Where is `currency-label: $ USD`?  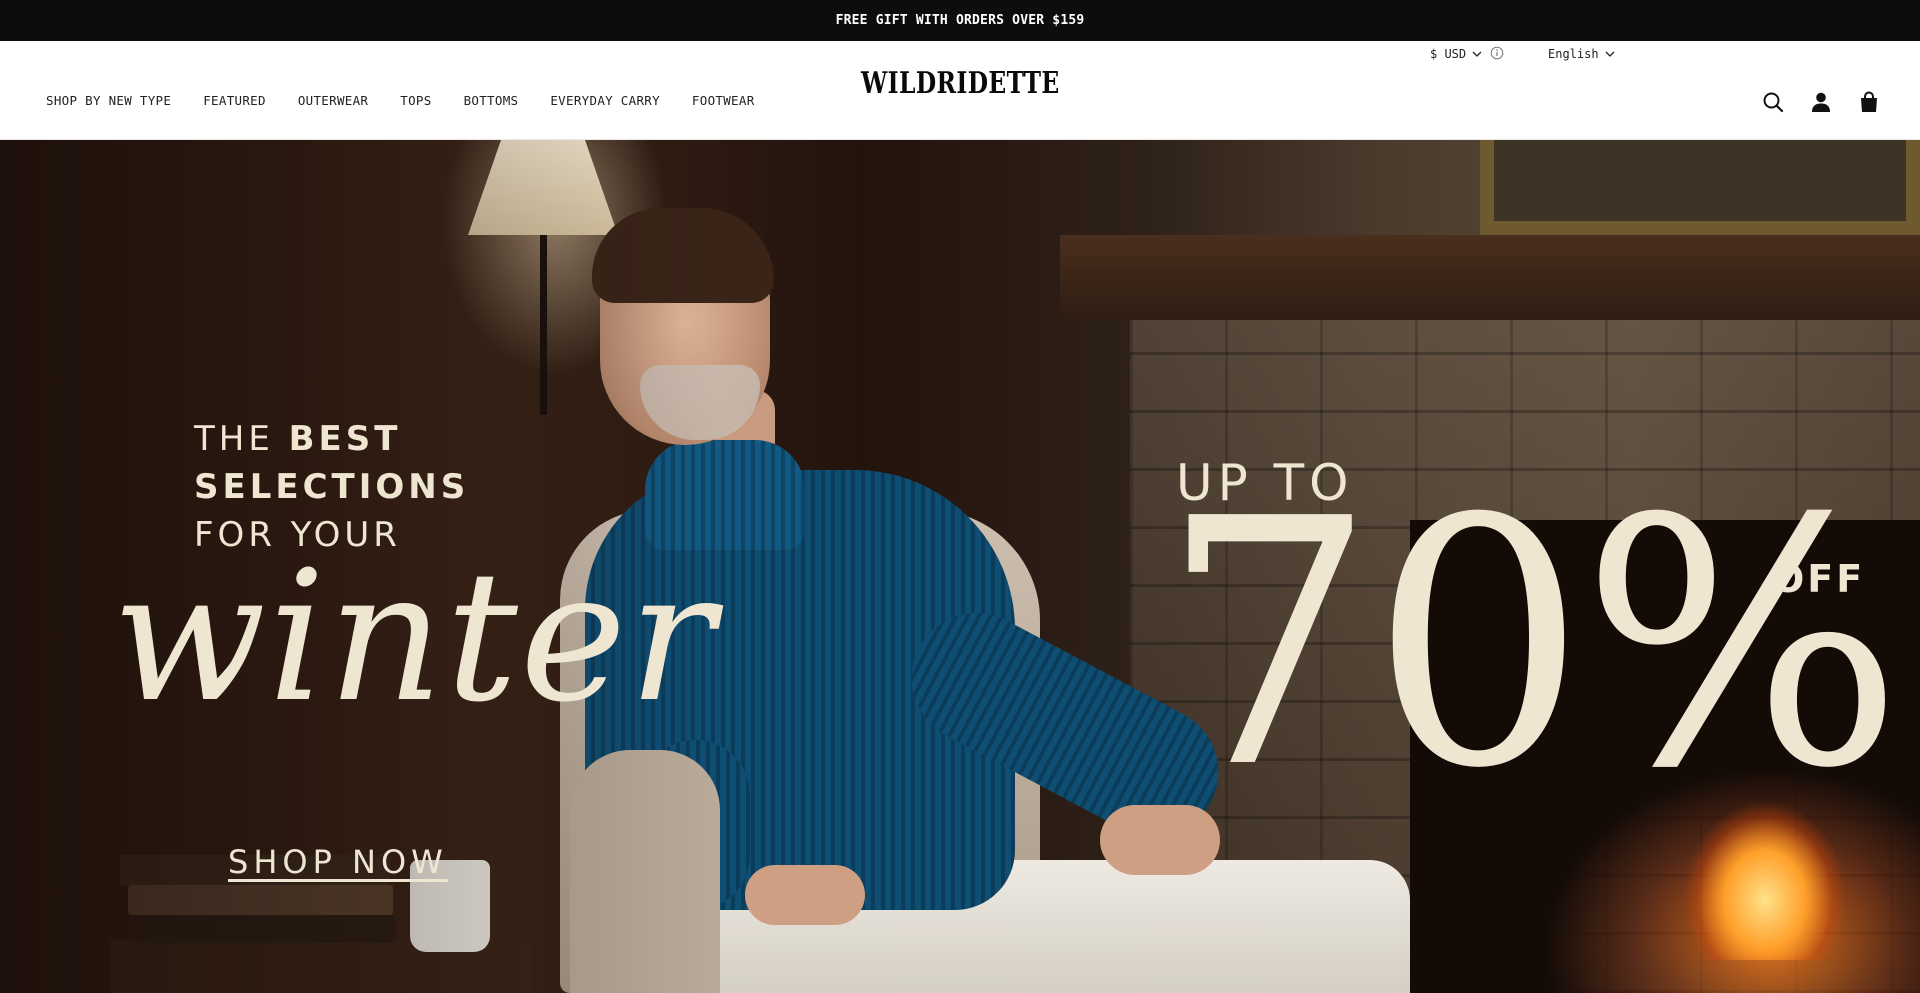
currency-label: $ USD is located at coordinates (1448, 54).